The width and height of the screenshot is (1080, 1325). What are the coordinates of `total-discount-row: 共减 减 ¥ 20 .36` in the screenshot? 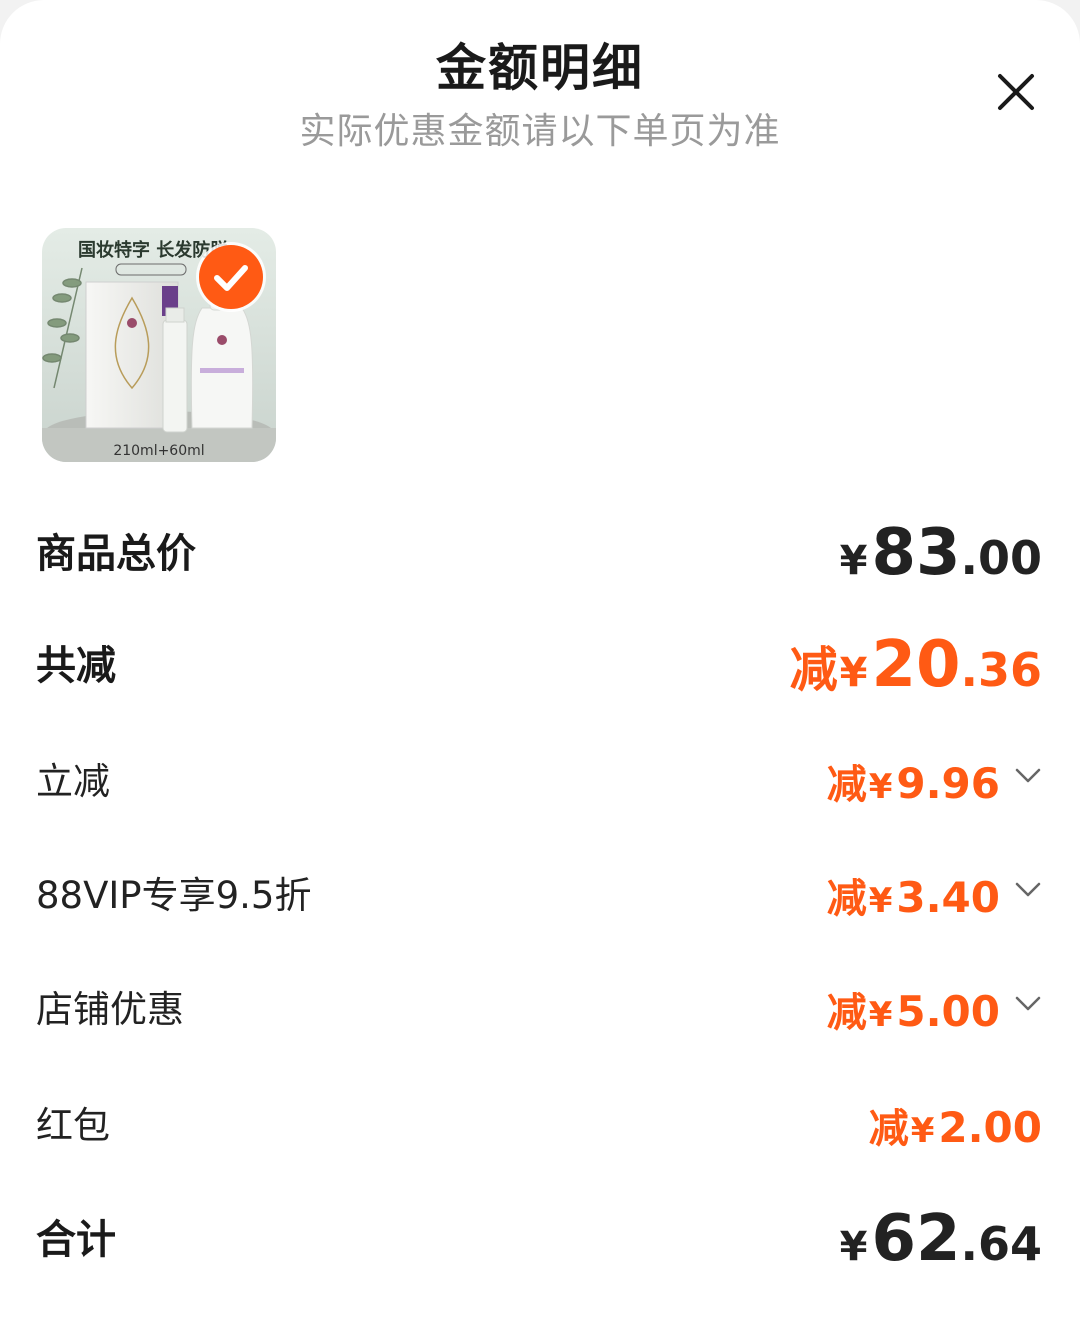 It's located at (539, 662).